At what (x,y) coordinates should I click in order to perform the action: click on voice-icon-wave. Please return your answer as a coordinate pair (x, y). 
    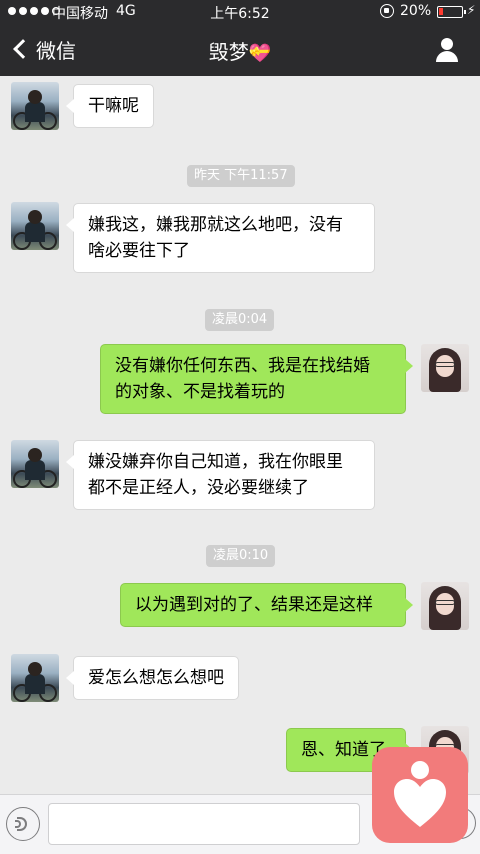
    Looking at the image, I should click on (22, 824).